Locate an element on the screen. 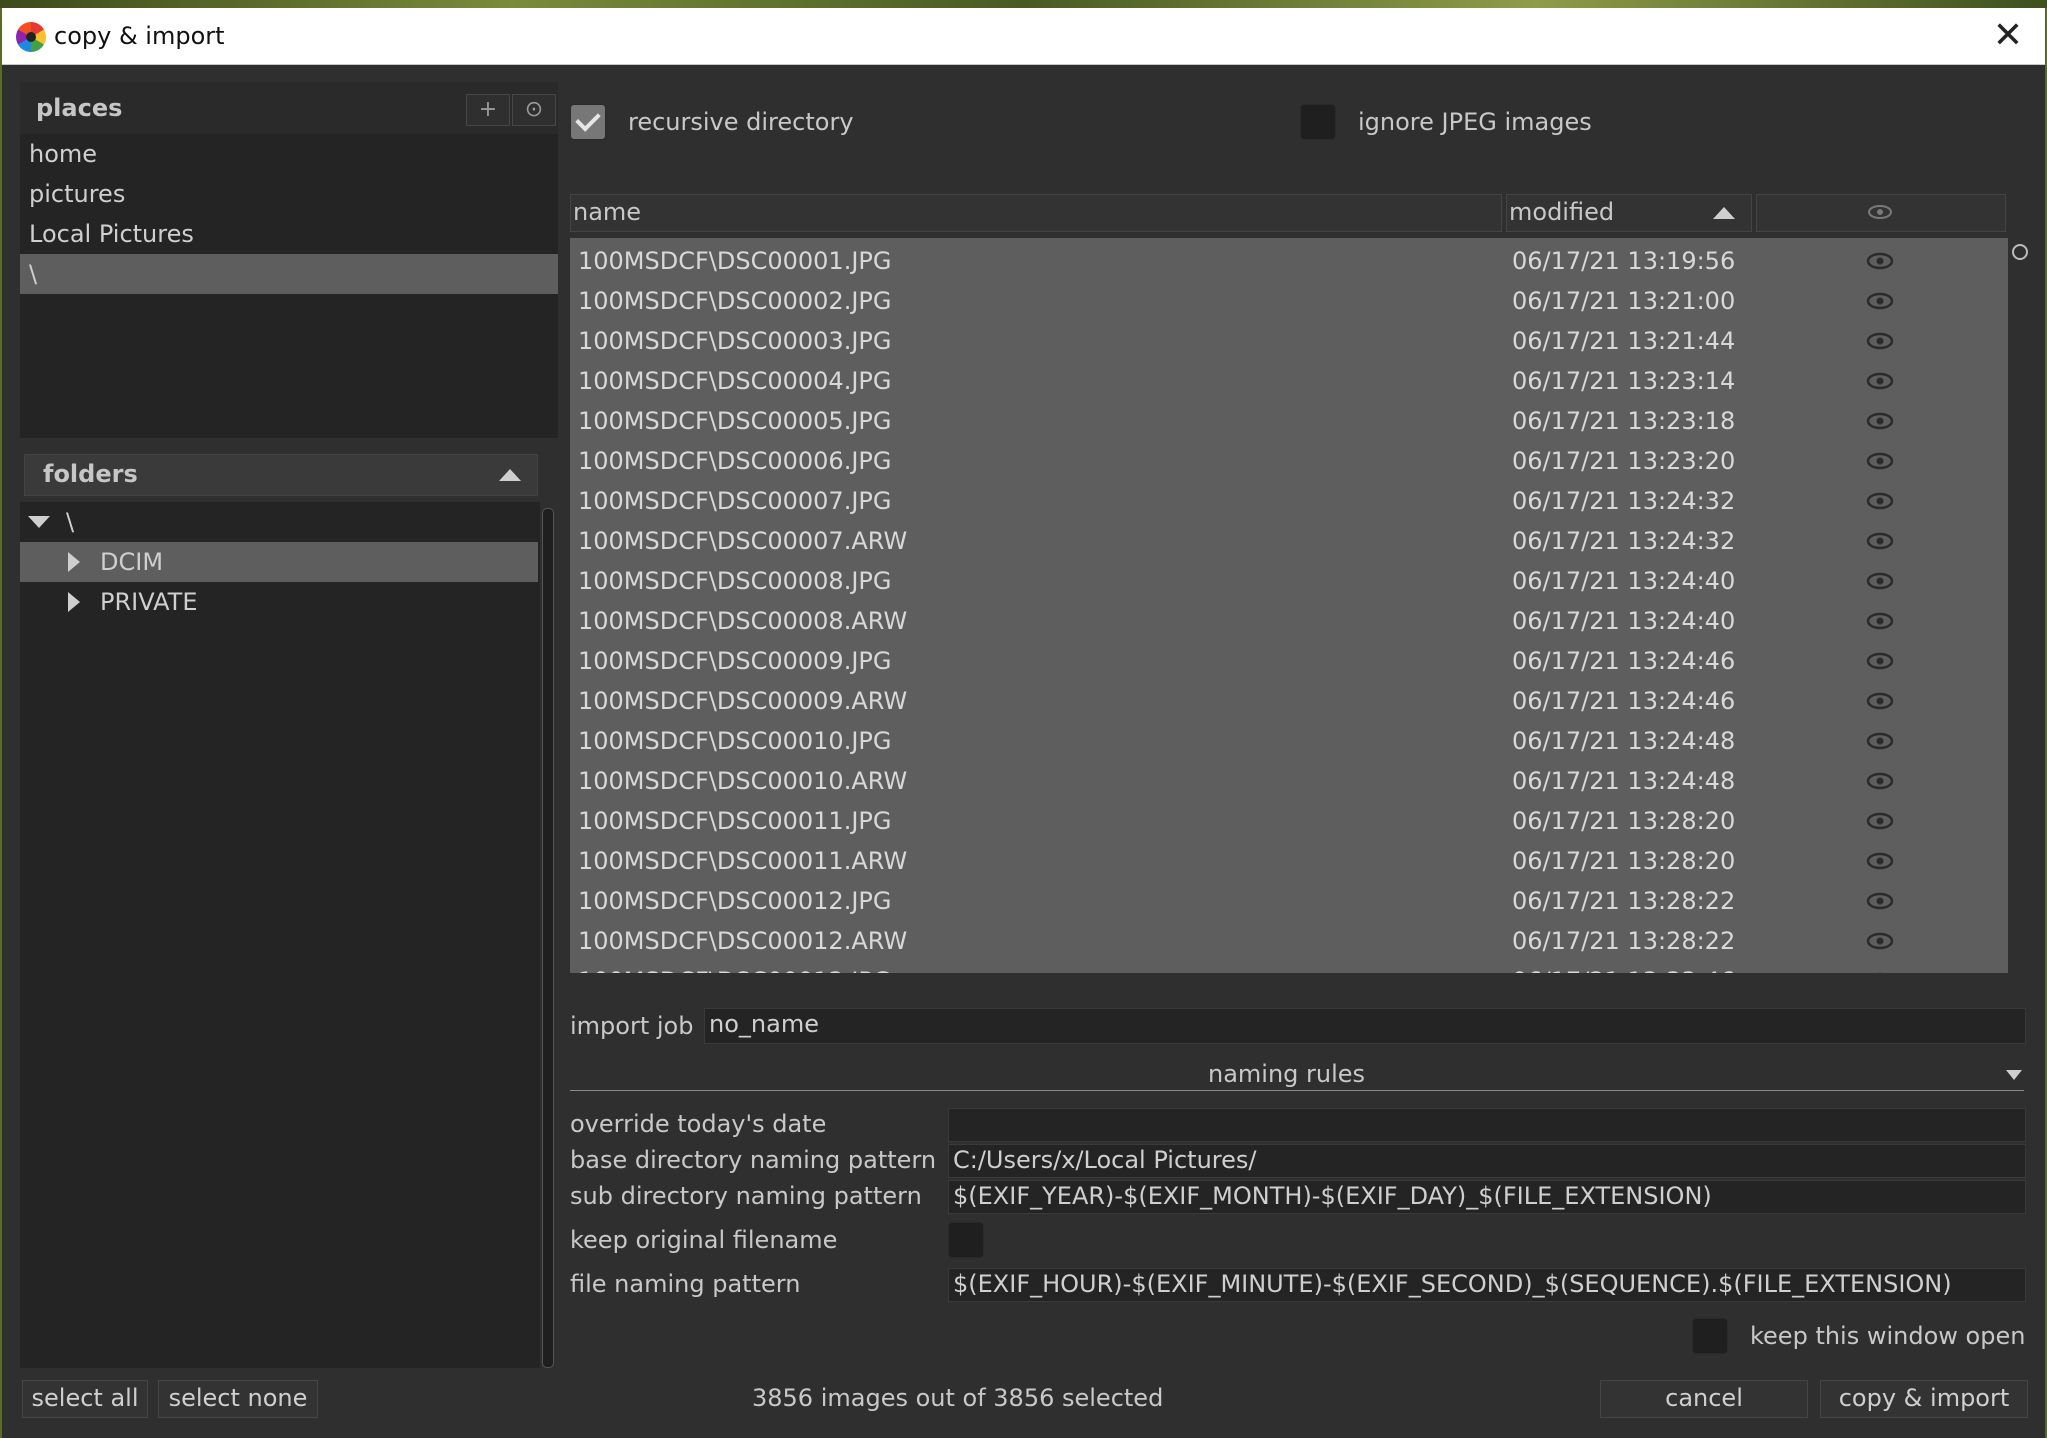  collapse-folders-icon is located at coordinates (510, 475).